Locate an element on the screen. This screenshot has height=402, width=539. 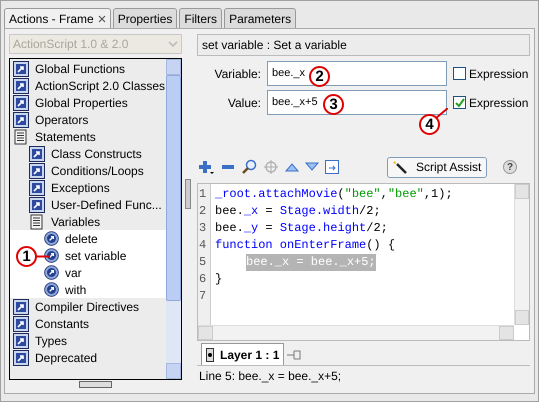
line-number: 3 is located at coordinates (203, 228).